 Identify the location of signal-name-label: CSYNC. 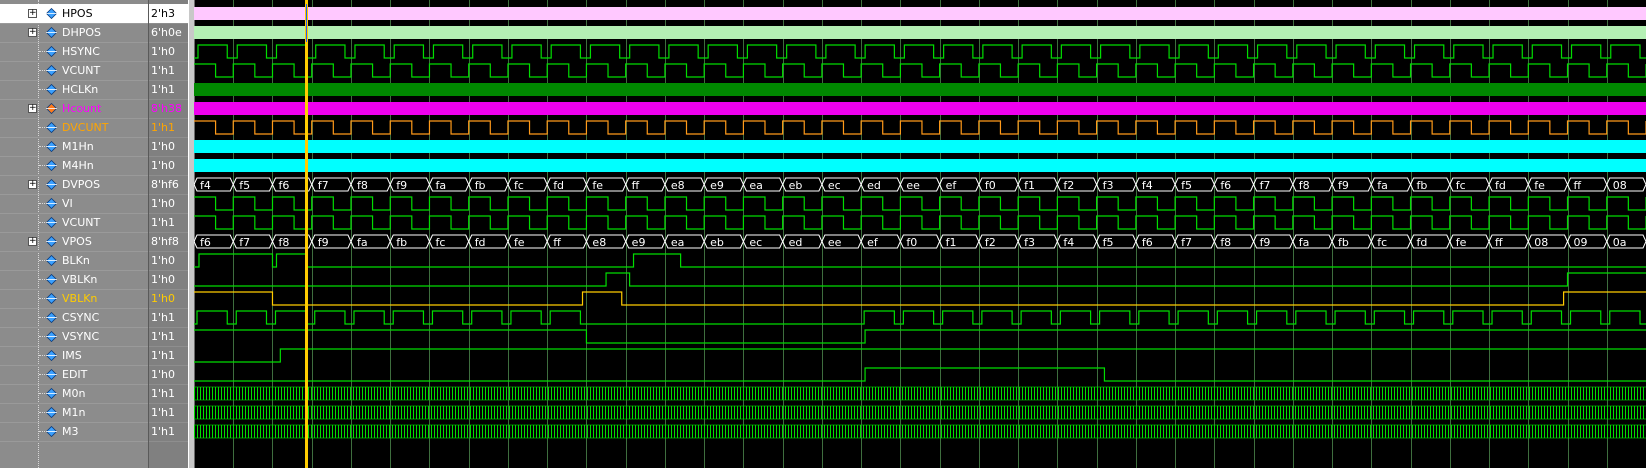
(81, 317).